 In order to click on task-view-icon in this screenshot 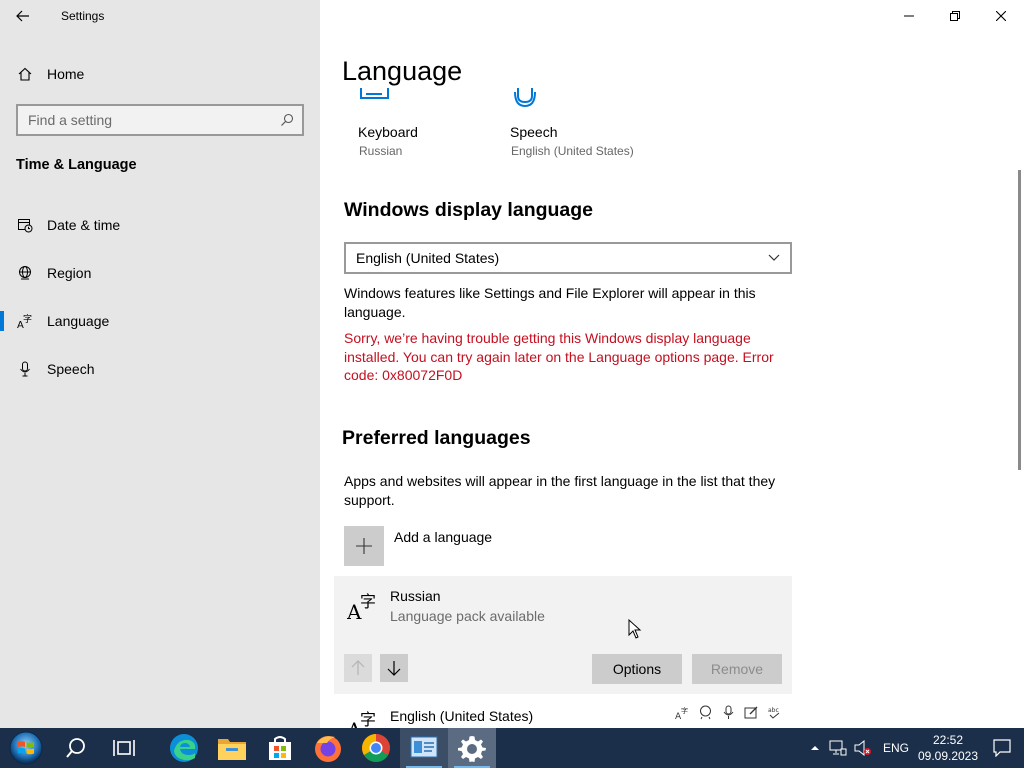, I will do `click(124, 748)`.